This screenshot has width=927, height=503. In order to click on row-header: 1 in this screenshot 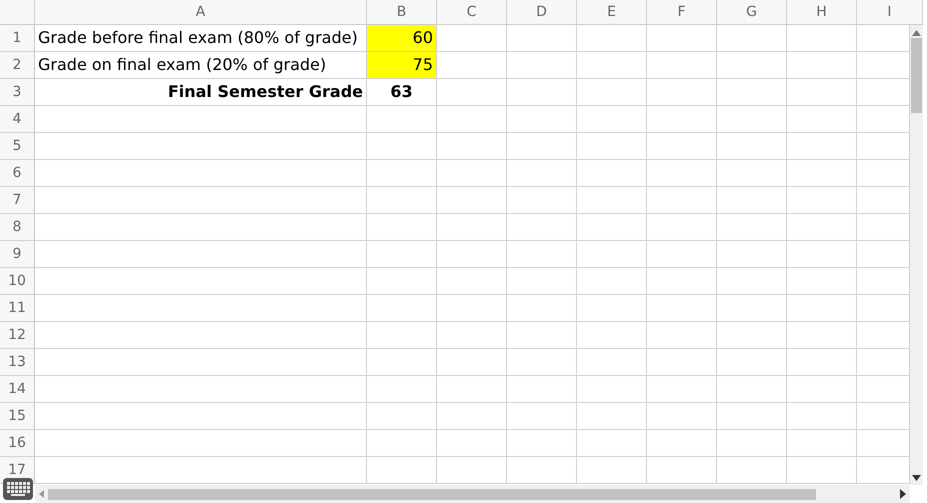, I will do `click(17, 37)`.